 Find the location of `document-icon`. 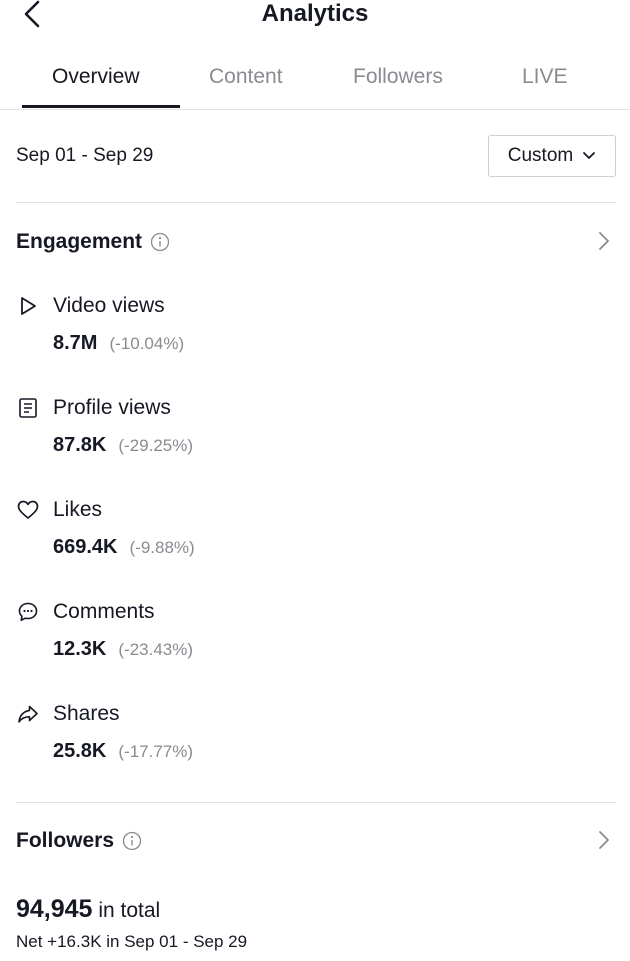

document-icon is located at coordinates (28, 408).